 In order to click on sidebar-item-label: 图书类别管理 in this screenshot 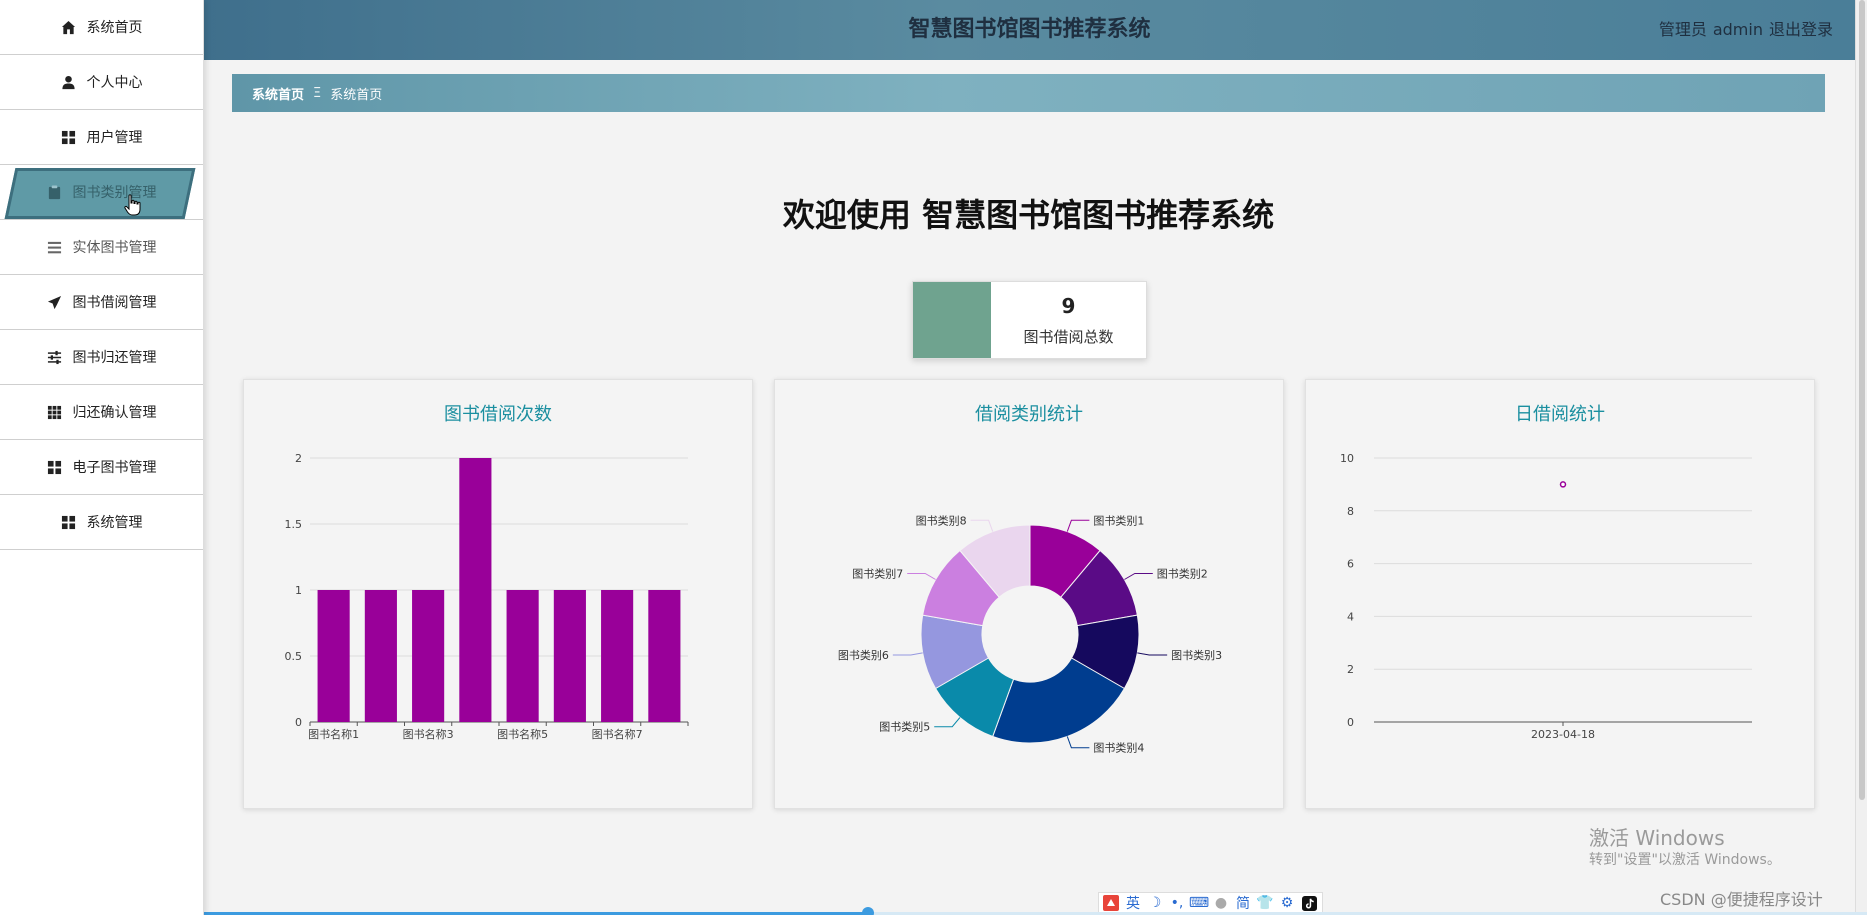, I will do `click(114, 193)`.